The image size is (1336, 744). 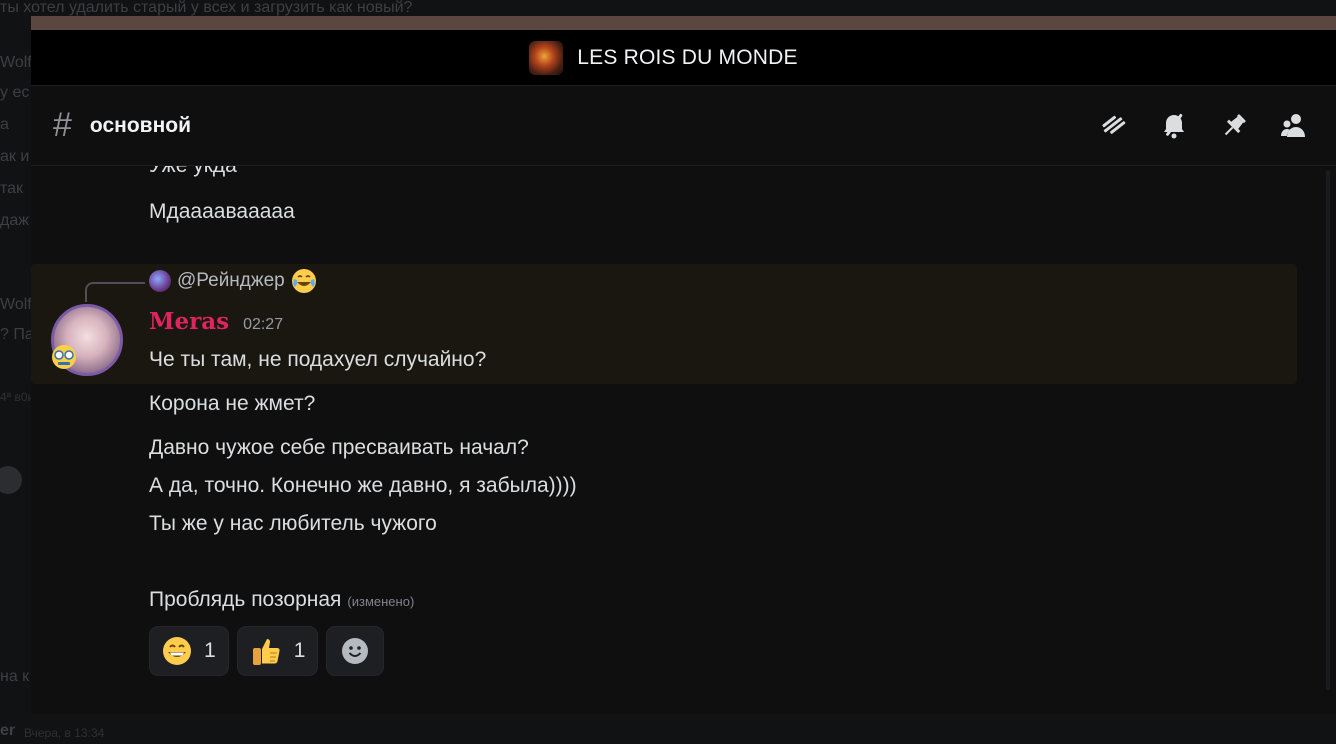 What do you see at coordinates (14, 220) in the screenshot?
I see `background-fragment: даж` at bounding box center [14, 220].